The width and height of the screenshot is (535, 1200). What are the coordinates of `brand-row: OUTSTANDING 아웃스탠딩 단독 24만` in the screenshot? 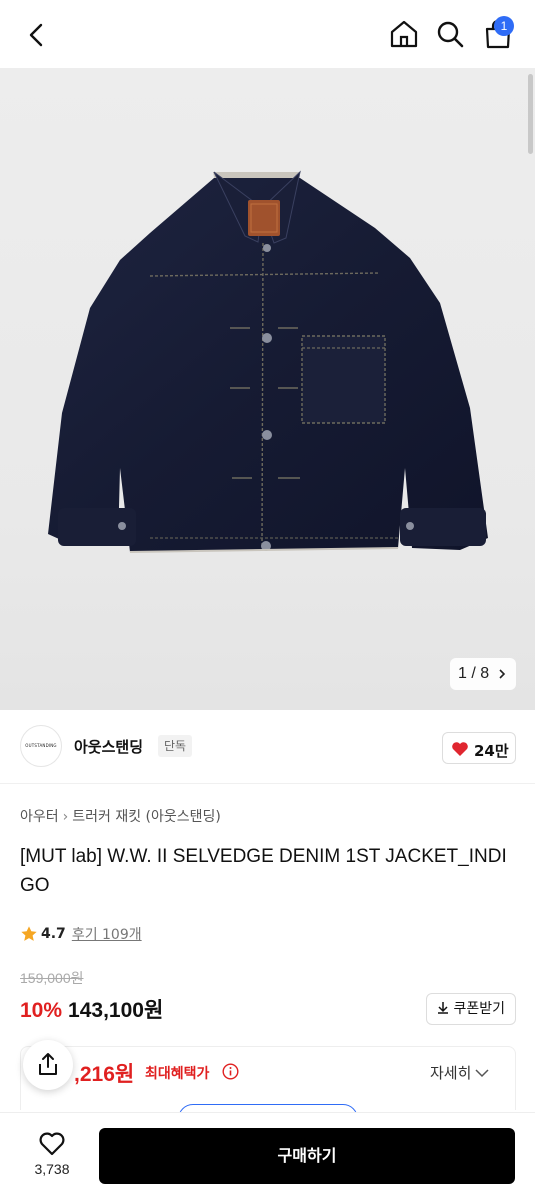 It's located at (267, 747).